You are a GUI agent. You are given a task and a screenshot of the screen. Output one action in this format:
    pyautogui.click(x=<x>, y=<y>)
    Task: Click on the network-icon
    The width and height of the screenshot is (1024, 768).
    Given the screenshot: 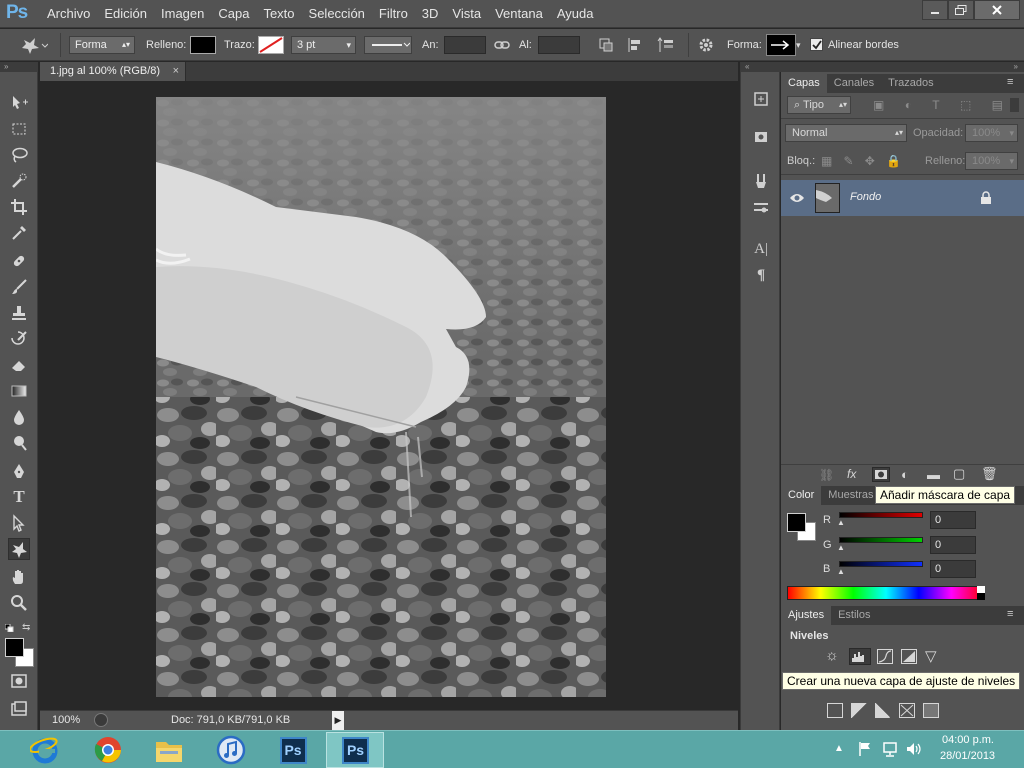 What is the action you would take?
    pyautogui.click(x=890, y=749)
    